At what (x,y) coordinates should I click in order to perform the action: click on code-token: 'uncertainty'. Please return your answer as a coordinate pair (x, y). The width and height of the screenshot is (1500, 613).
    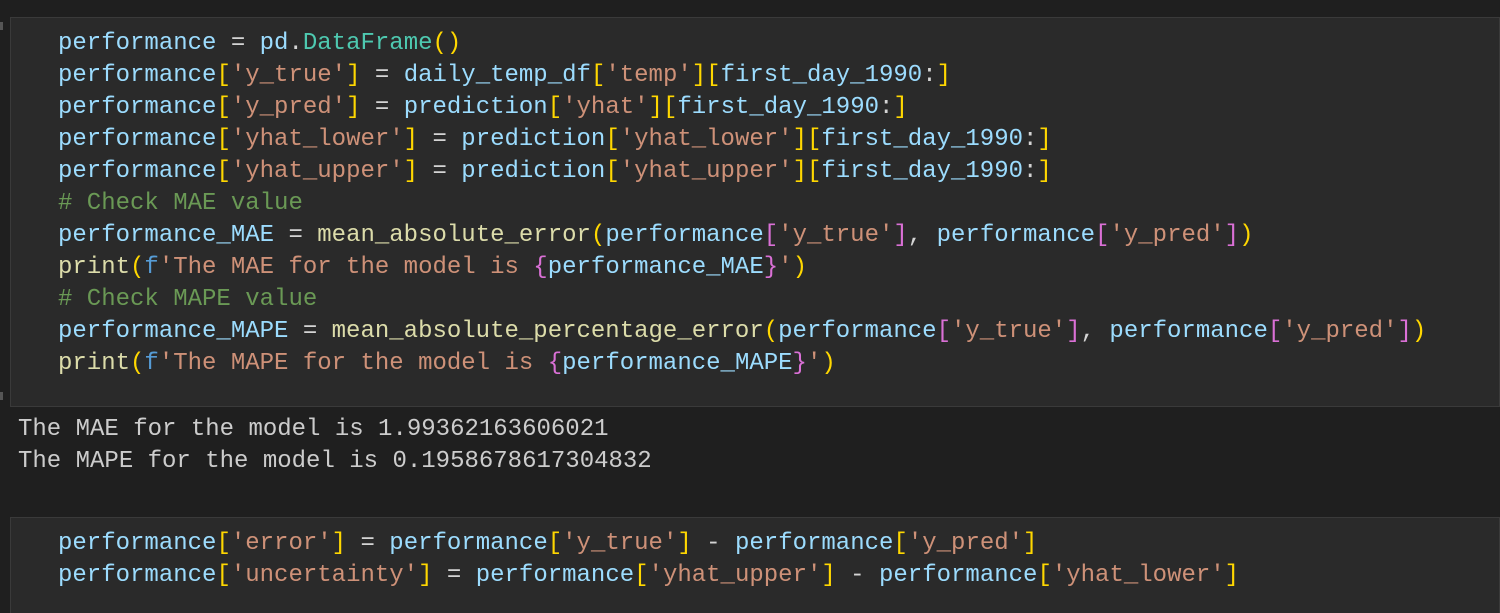
    Looking at the image, I should click on (324, 575).